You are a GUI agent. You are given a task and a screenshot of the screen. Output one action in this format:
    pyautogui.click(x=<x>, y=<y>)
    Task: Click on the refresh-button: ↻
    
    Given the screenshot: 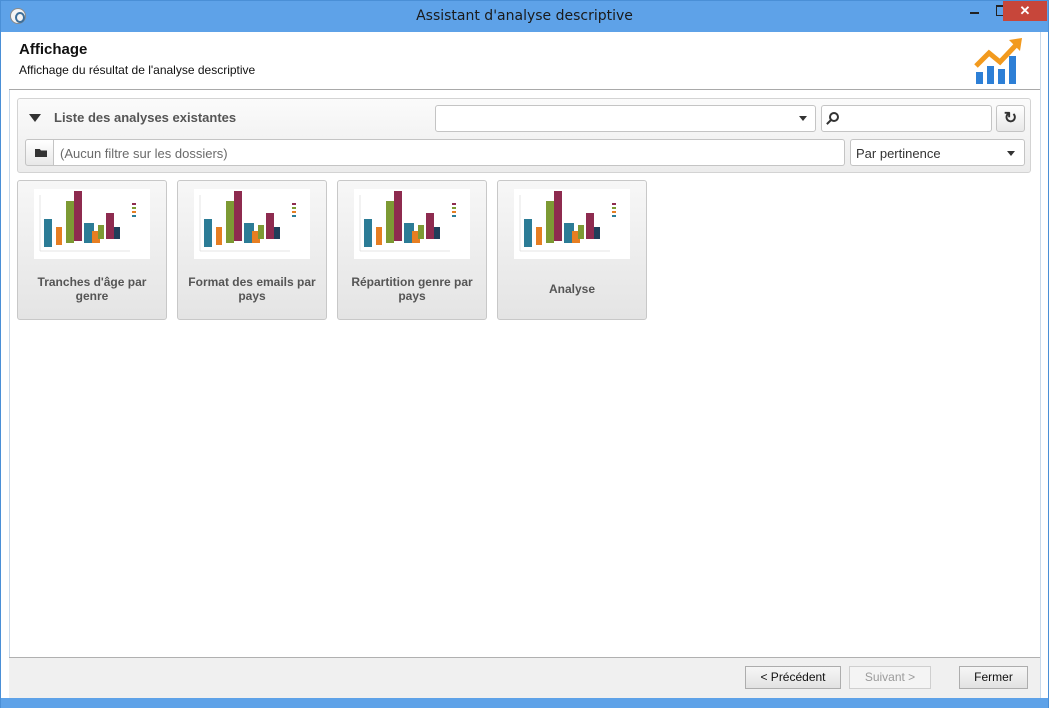 What is the action you would take?
    pyautogui.click(x=1010, y=118)
    